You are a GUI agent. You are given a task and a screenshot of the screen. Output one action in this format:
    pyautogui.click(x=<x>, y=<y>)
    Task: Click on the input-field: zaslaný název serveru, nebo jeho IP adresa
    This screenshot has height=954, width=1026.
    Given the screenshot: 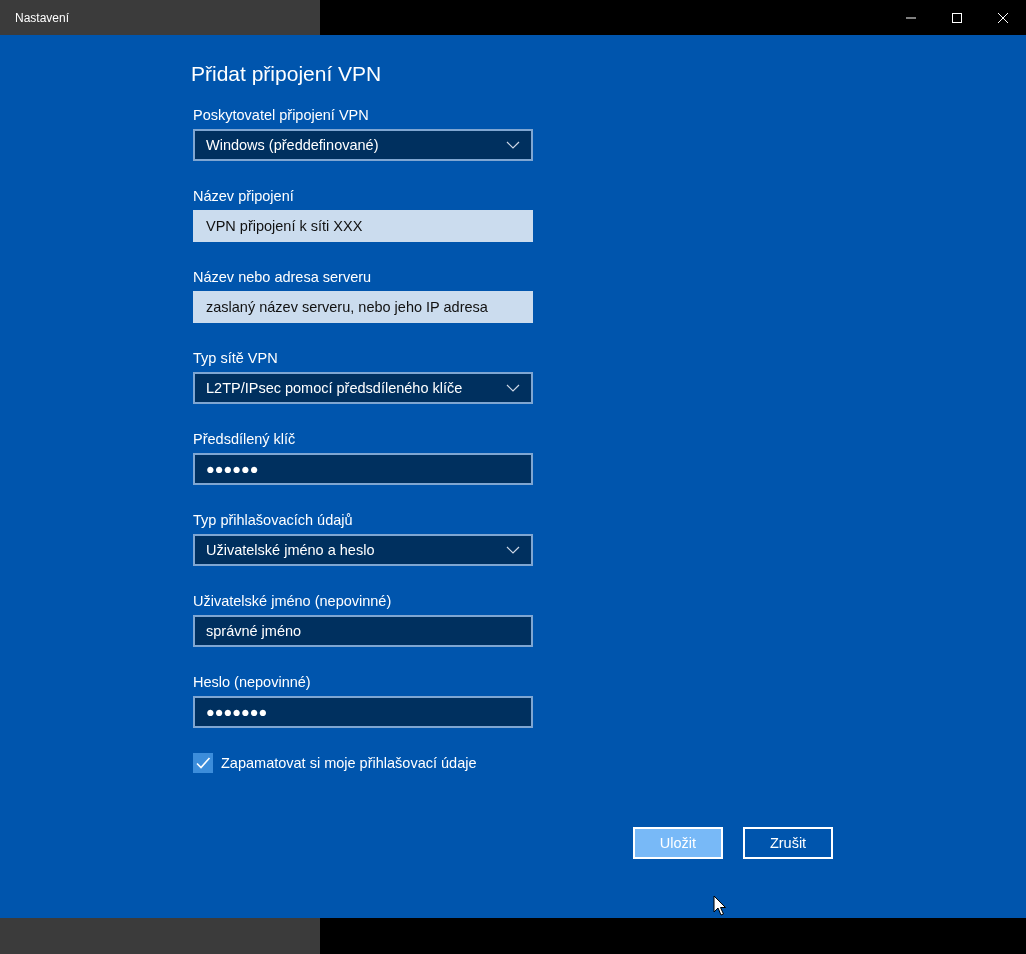 What is the action you would take?
    pyautogui.click(x=363, y=307)
    